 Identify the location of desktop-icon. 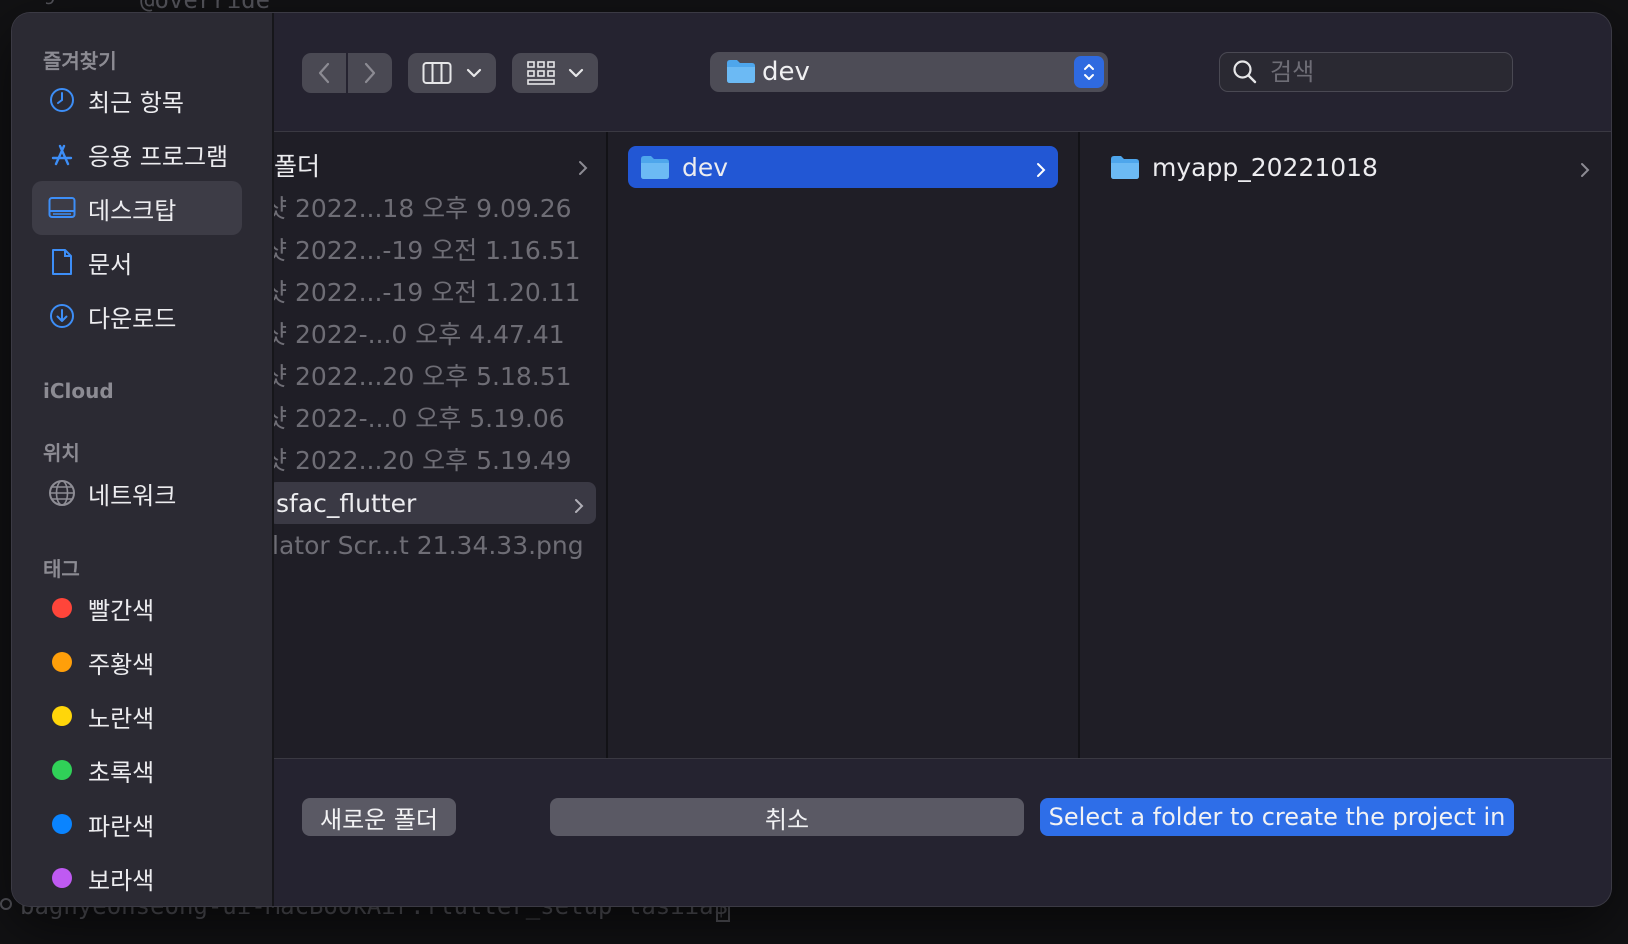
(62, 208).